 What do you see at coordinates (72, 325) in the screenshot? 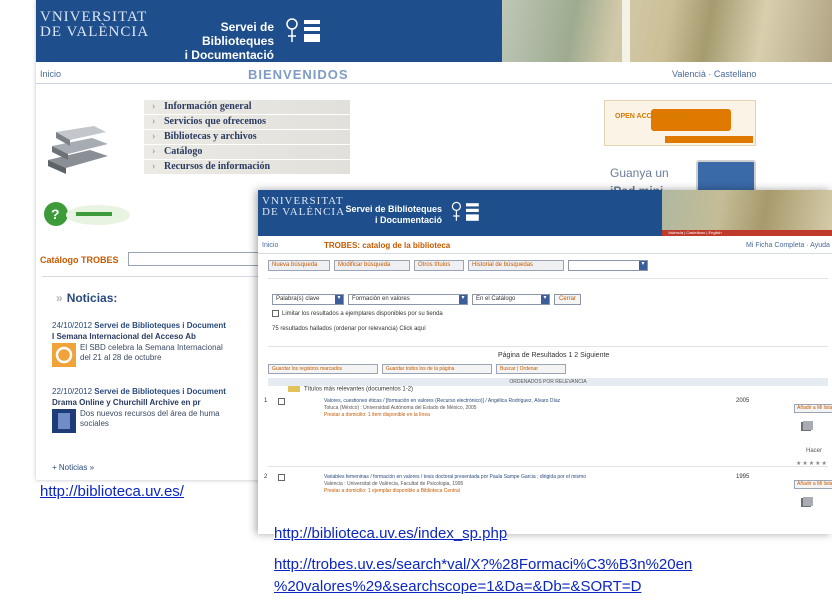
I see `news-date: 24/10/2012` at bounding box center [72, 325].